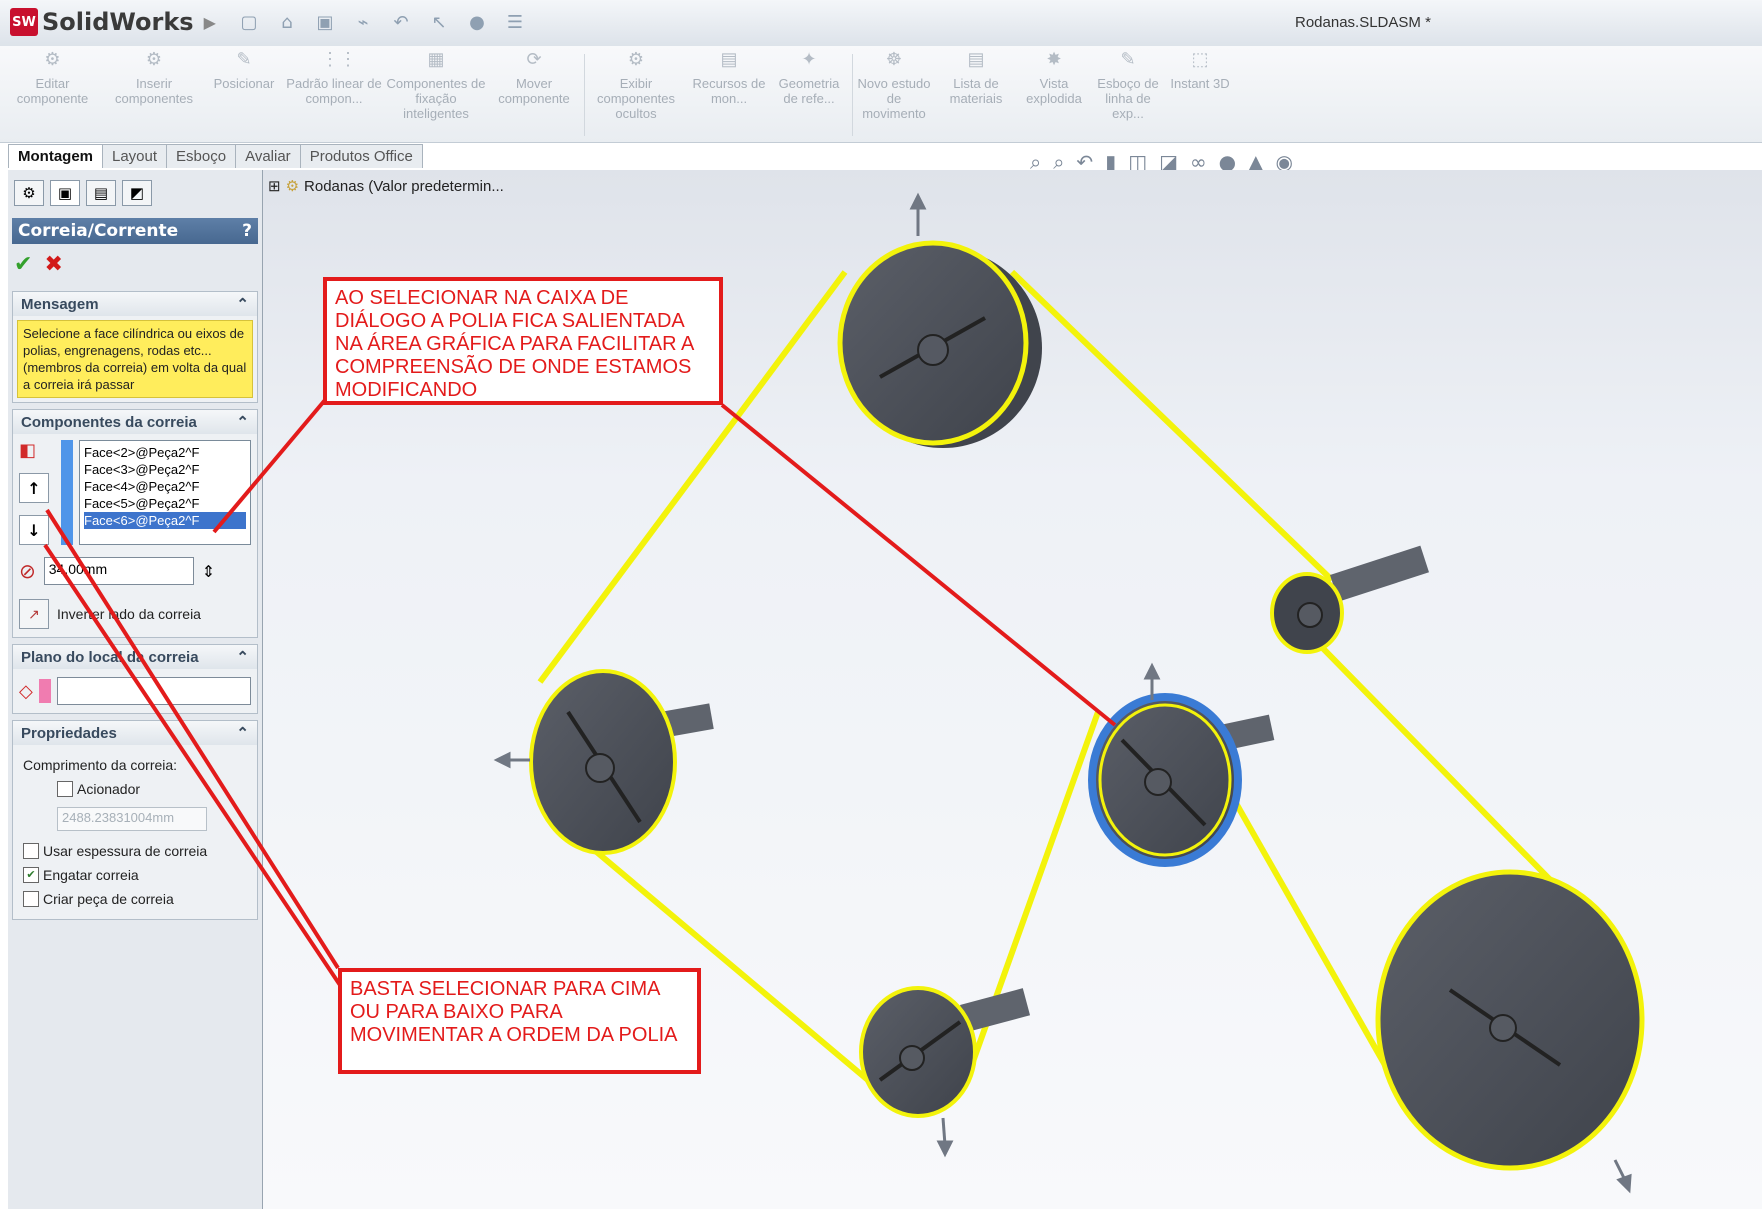  I want to click on pulley-center-selected, so click(1181, 780).